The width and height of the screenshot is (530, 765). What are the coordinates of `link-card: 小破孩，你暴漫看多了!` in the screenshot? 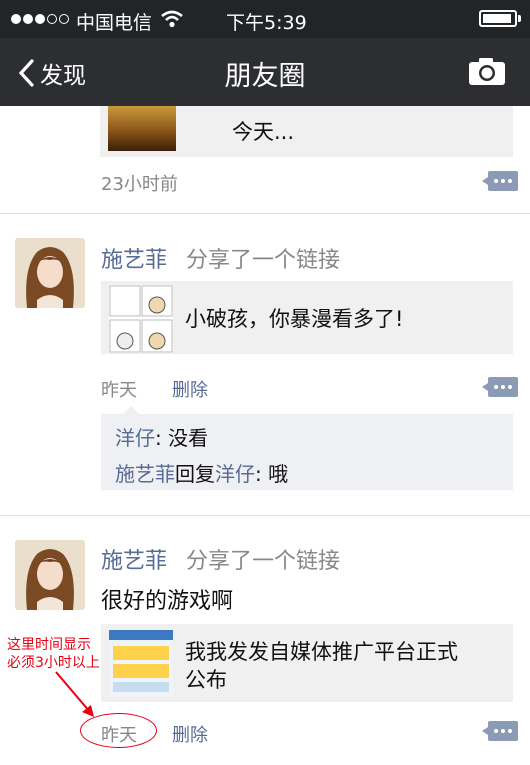 It's located at (307, 317).